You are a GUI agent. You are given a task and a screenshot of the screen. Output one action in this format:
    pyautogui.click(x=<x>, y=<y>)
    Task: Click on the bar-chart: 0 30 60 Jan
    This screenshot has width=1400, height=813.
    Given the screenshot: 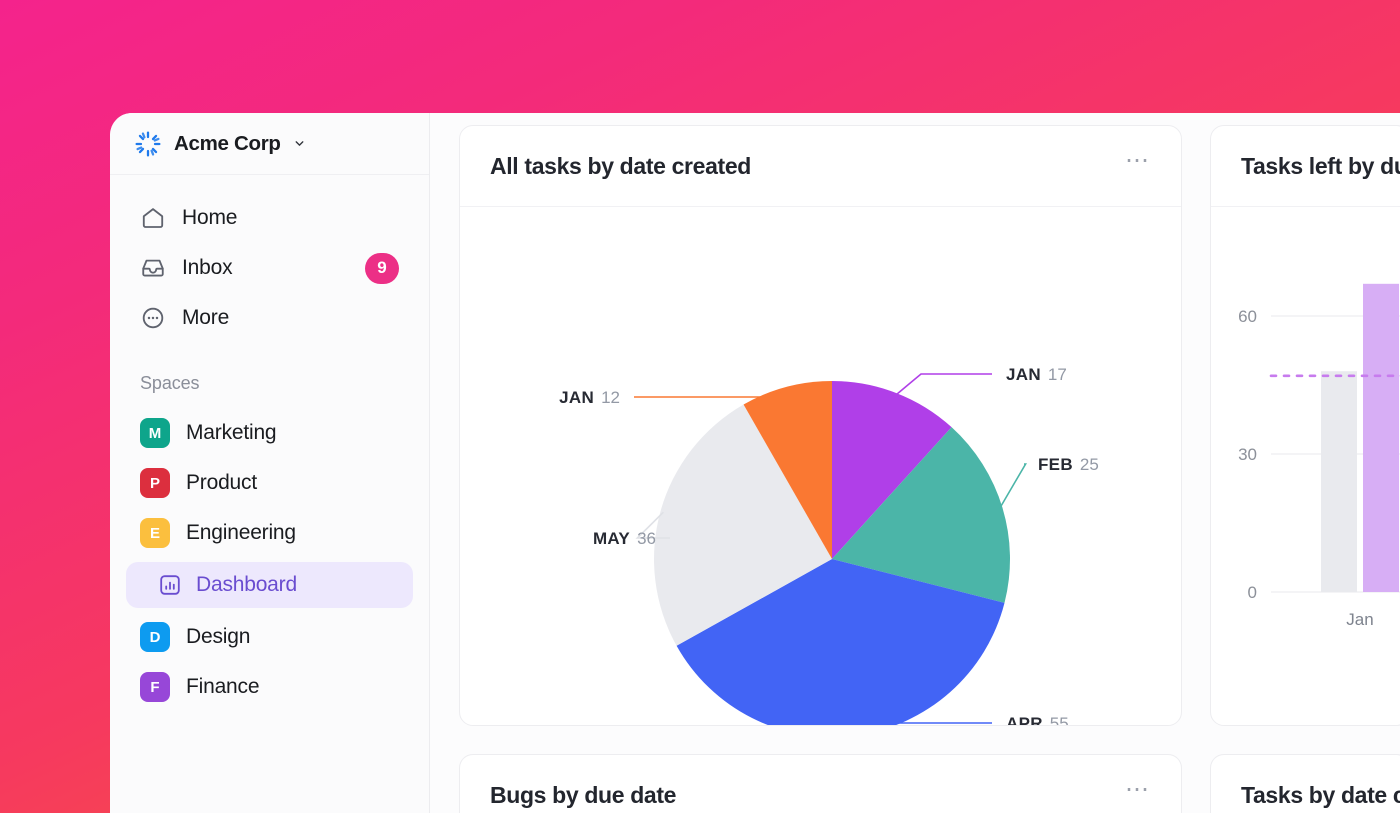 What is the action you would take?
    pyautogui.click(x=1305, y=466)
    